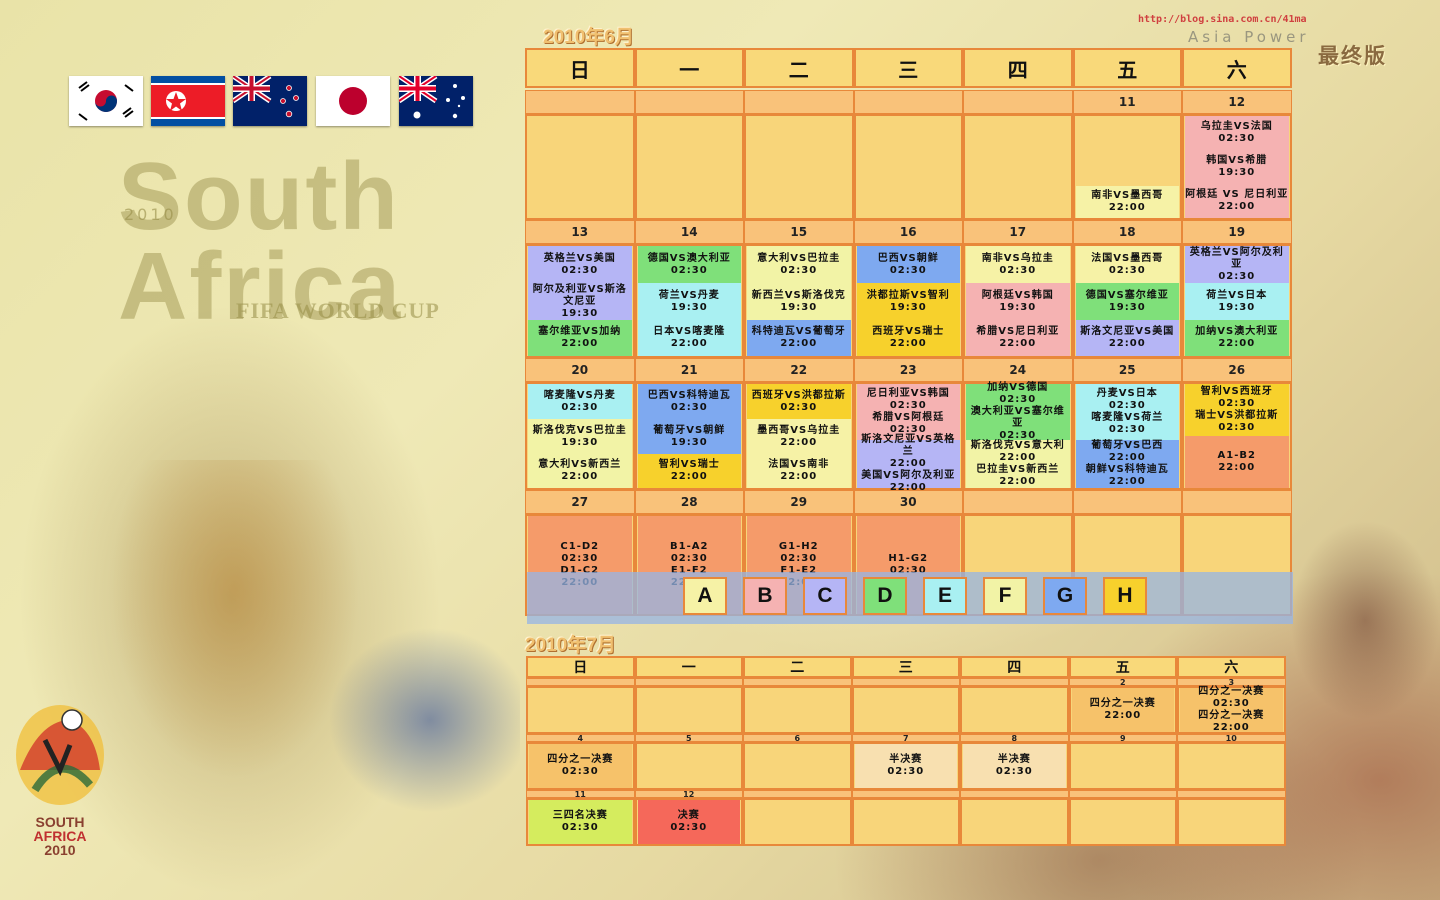 This screenshot has height=900, width=1440. I want to click on weekday-header: 一, so click(689, 68).